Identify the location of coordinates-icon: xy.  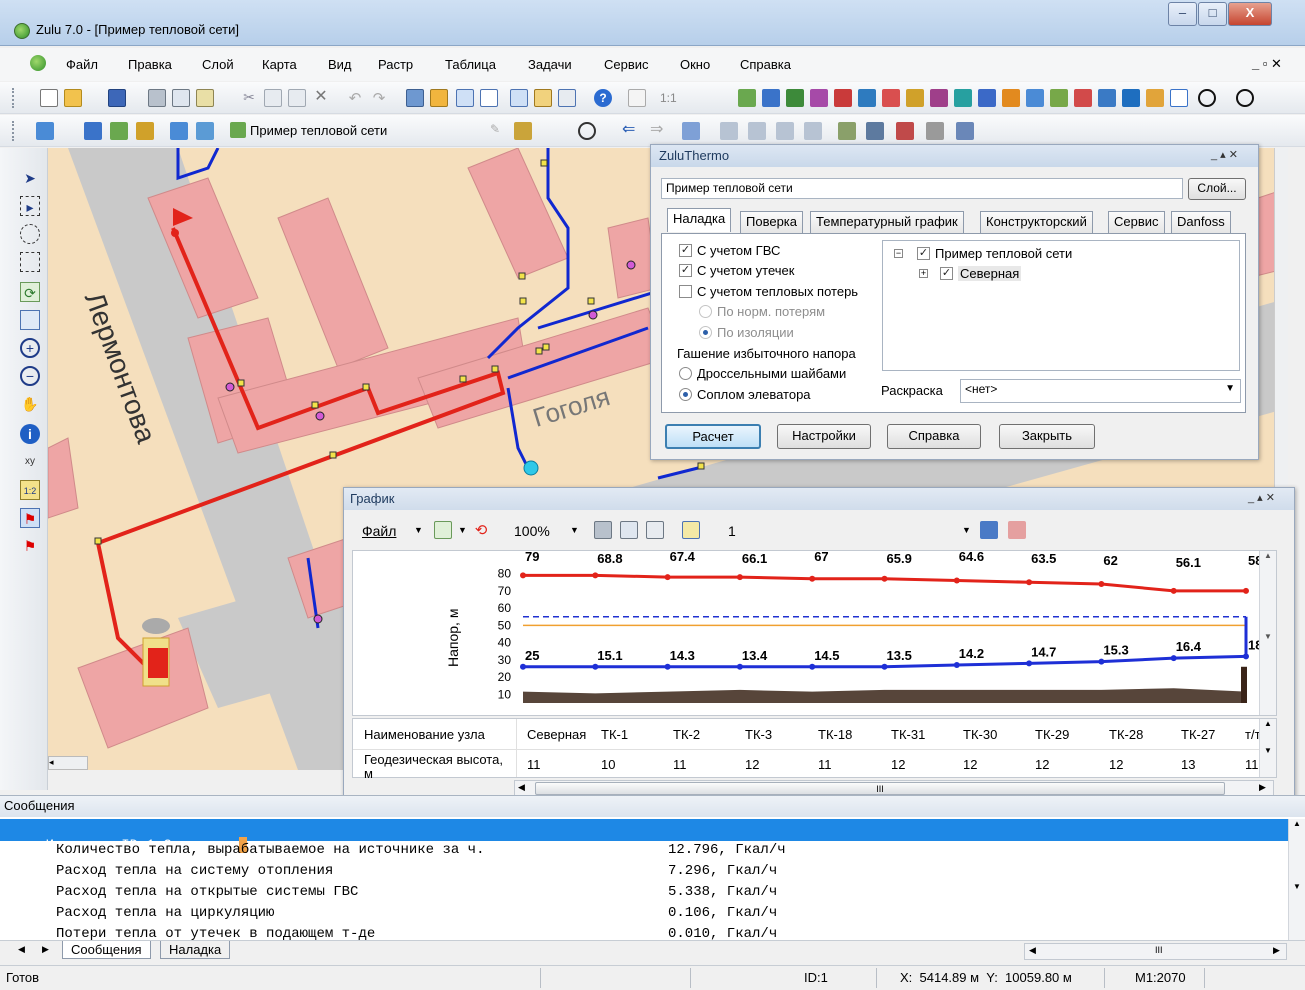
(30, 462).